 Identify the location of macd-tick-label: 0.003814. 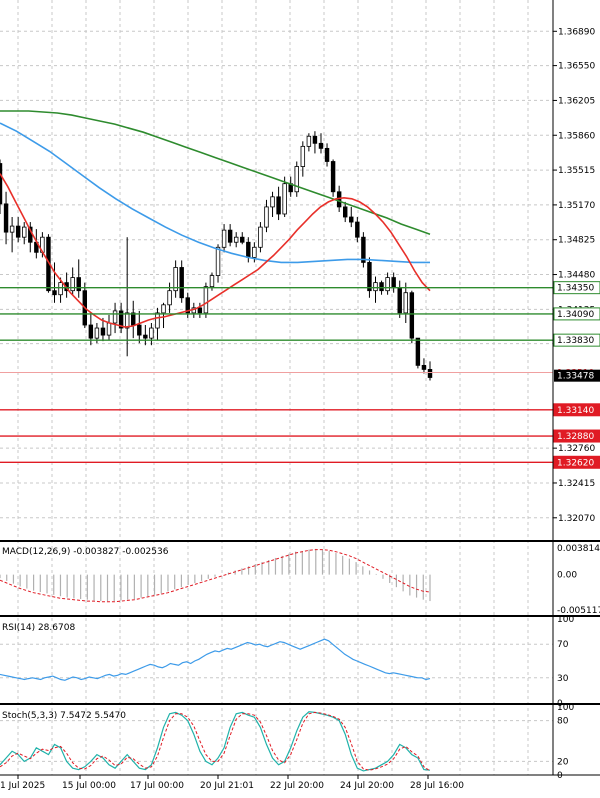
(578, 549).